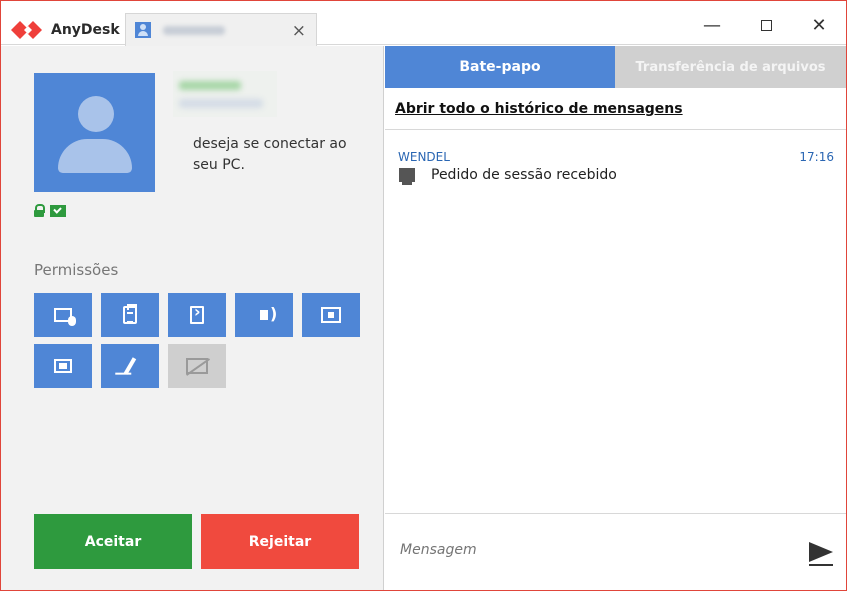  I want to click on minimize-button: —, so click(712, 25).